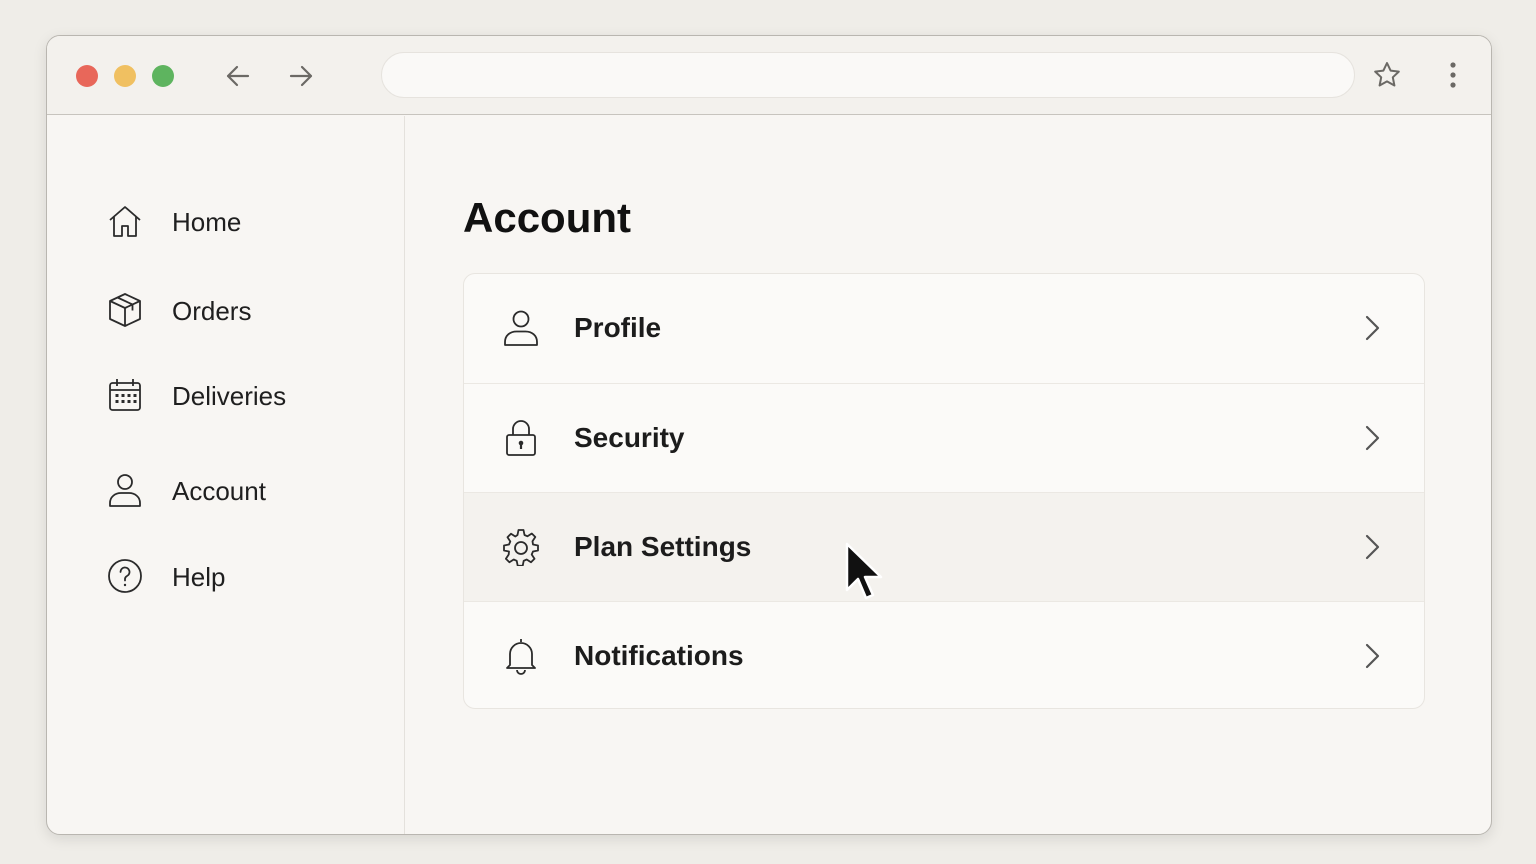 The height and width of the screenshot is (864, 1536). What do you see at coordinates (219, 491) in the screenshot?
I see `sidebar-item-label: Account` at bounding box center [219, 491].